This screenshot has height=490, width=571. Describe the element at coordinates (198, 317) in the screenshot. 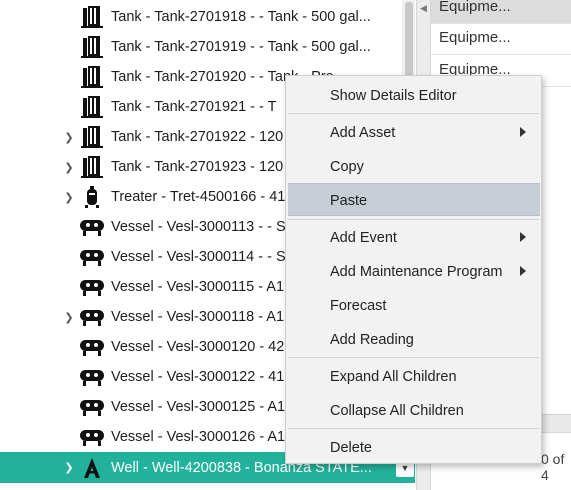

I see `tree-row-label: Vessel - Vesl-3000118 - A1` at that location.